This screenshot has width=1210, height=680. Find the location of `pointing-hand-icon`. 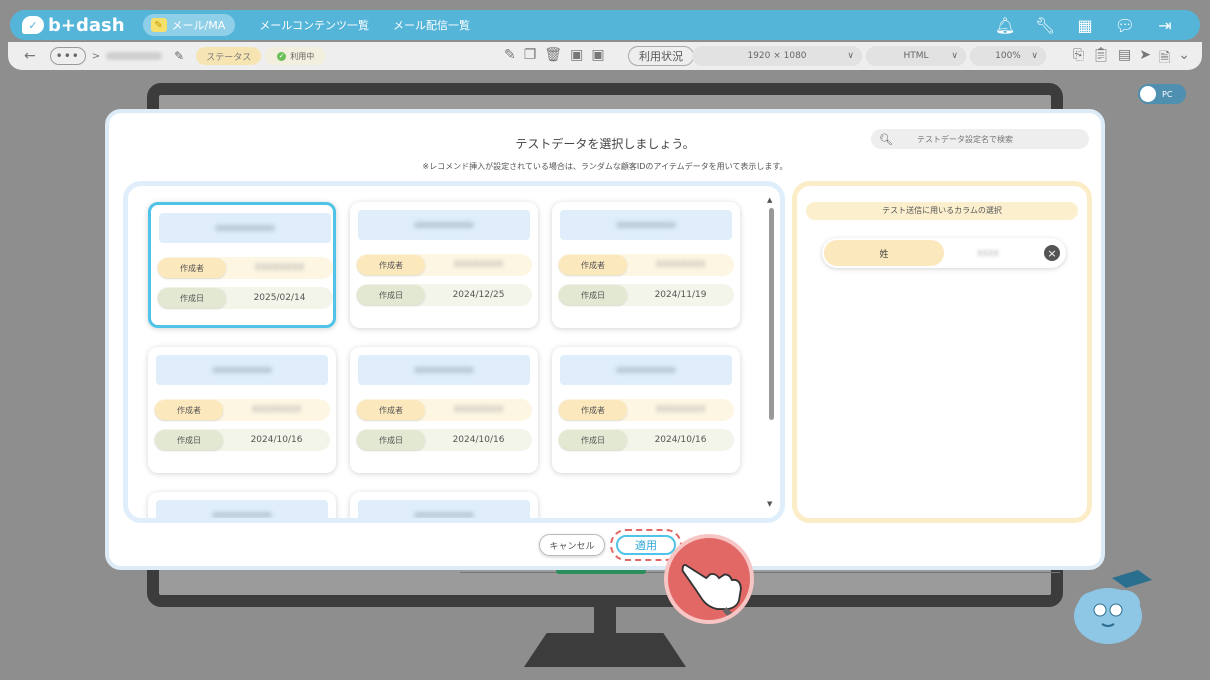

pointing-hand-icon is located at coordinates (709, 579).